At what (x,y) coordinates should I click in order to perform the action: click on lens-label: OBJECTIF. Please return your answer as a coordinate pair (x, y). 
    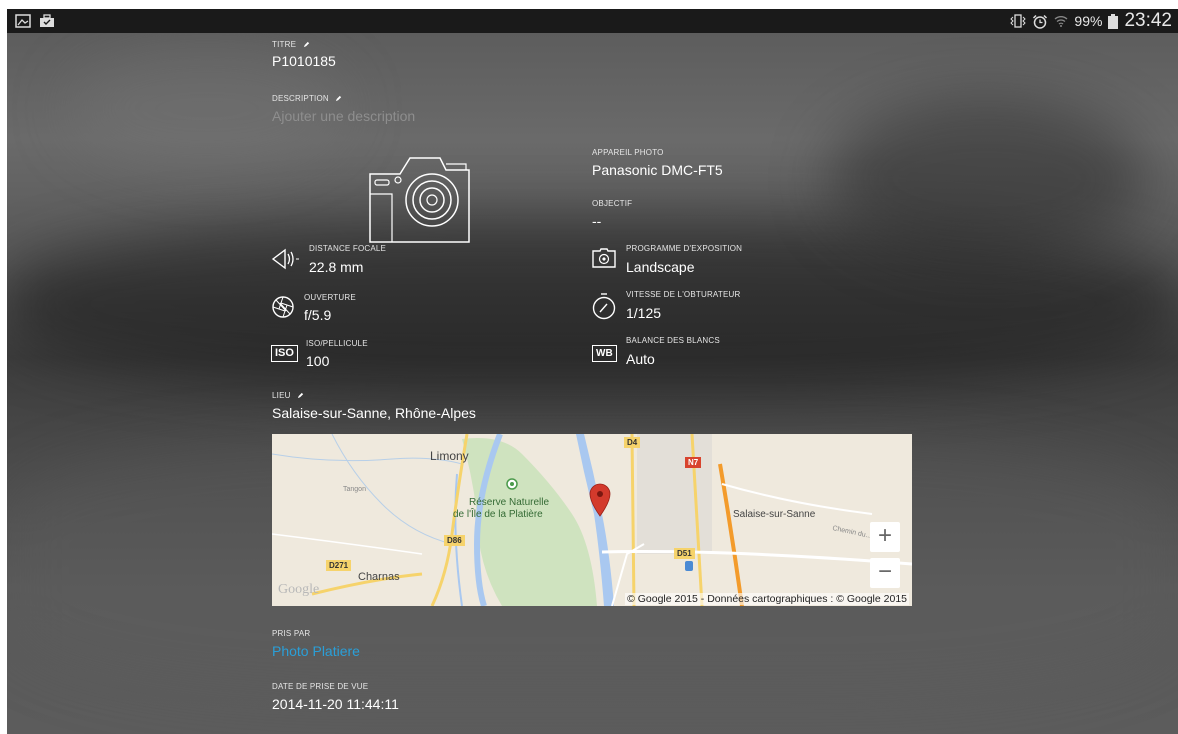
    Looking at the image, I should click on (612, 203).